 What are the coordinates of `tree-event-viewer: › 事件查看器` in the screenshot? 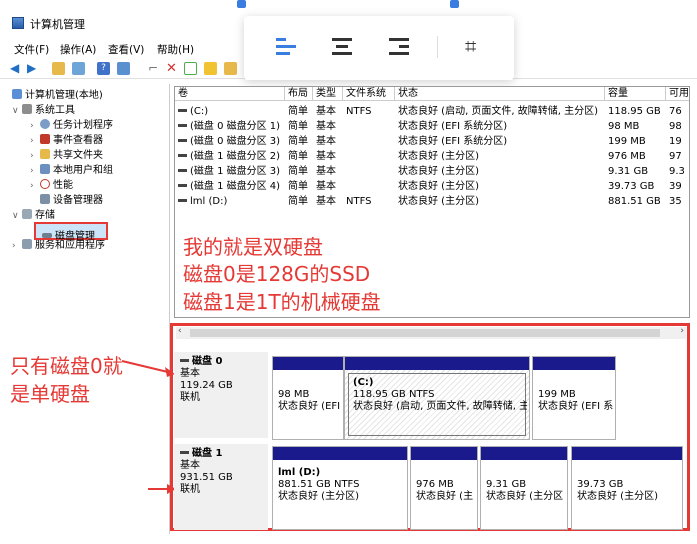 It's located at (66, 138).